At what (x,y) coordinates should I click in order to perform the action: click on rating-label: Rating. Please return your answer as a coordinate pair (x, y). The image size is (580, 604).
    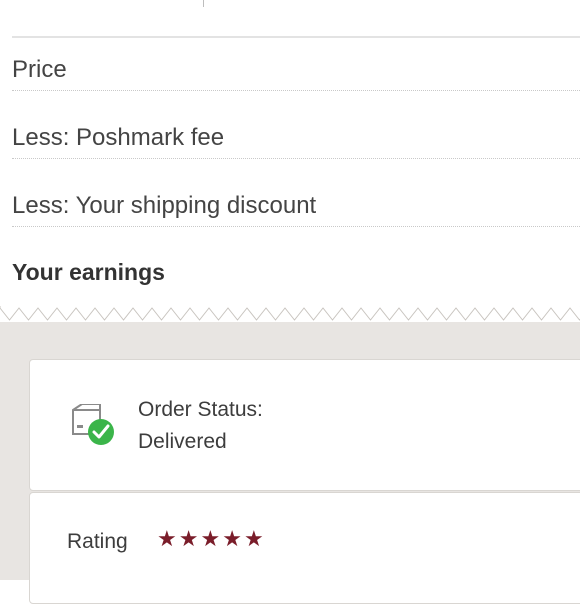
    Looking at the image, I should click on (97, 541).